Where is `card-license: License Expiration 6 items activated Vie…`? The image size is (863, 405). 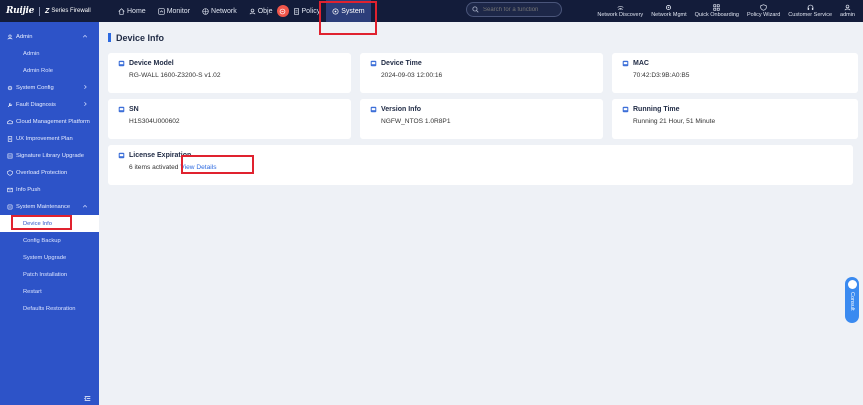
card-license: License Expiration 6 items activated Vie… is located at coordinates (480, 165).